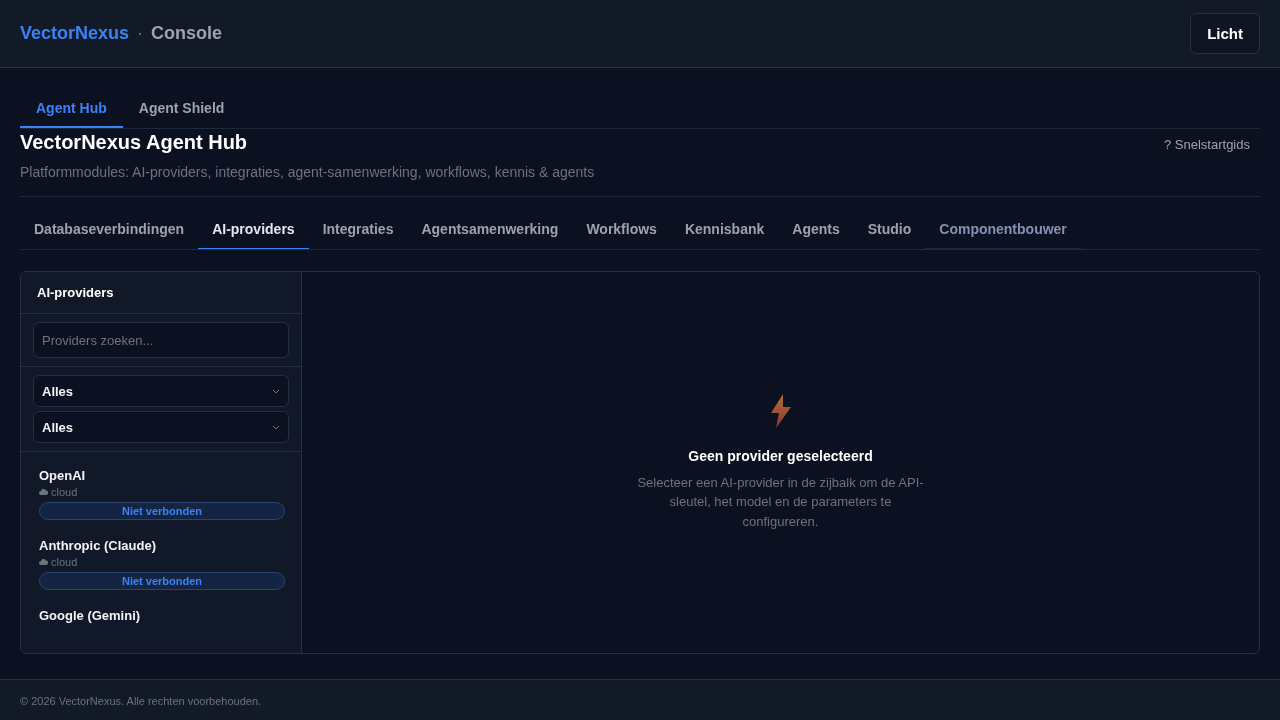 Image resolution: width=1280 pixels, height=720 pixels. What do you see at coordinates (162, 475) in the screenshot?
I see `provider-name: OpenAI` at bounding box center [162, 475].